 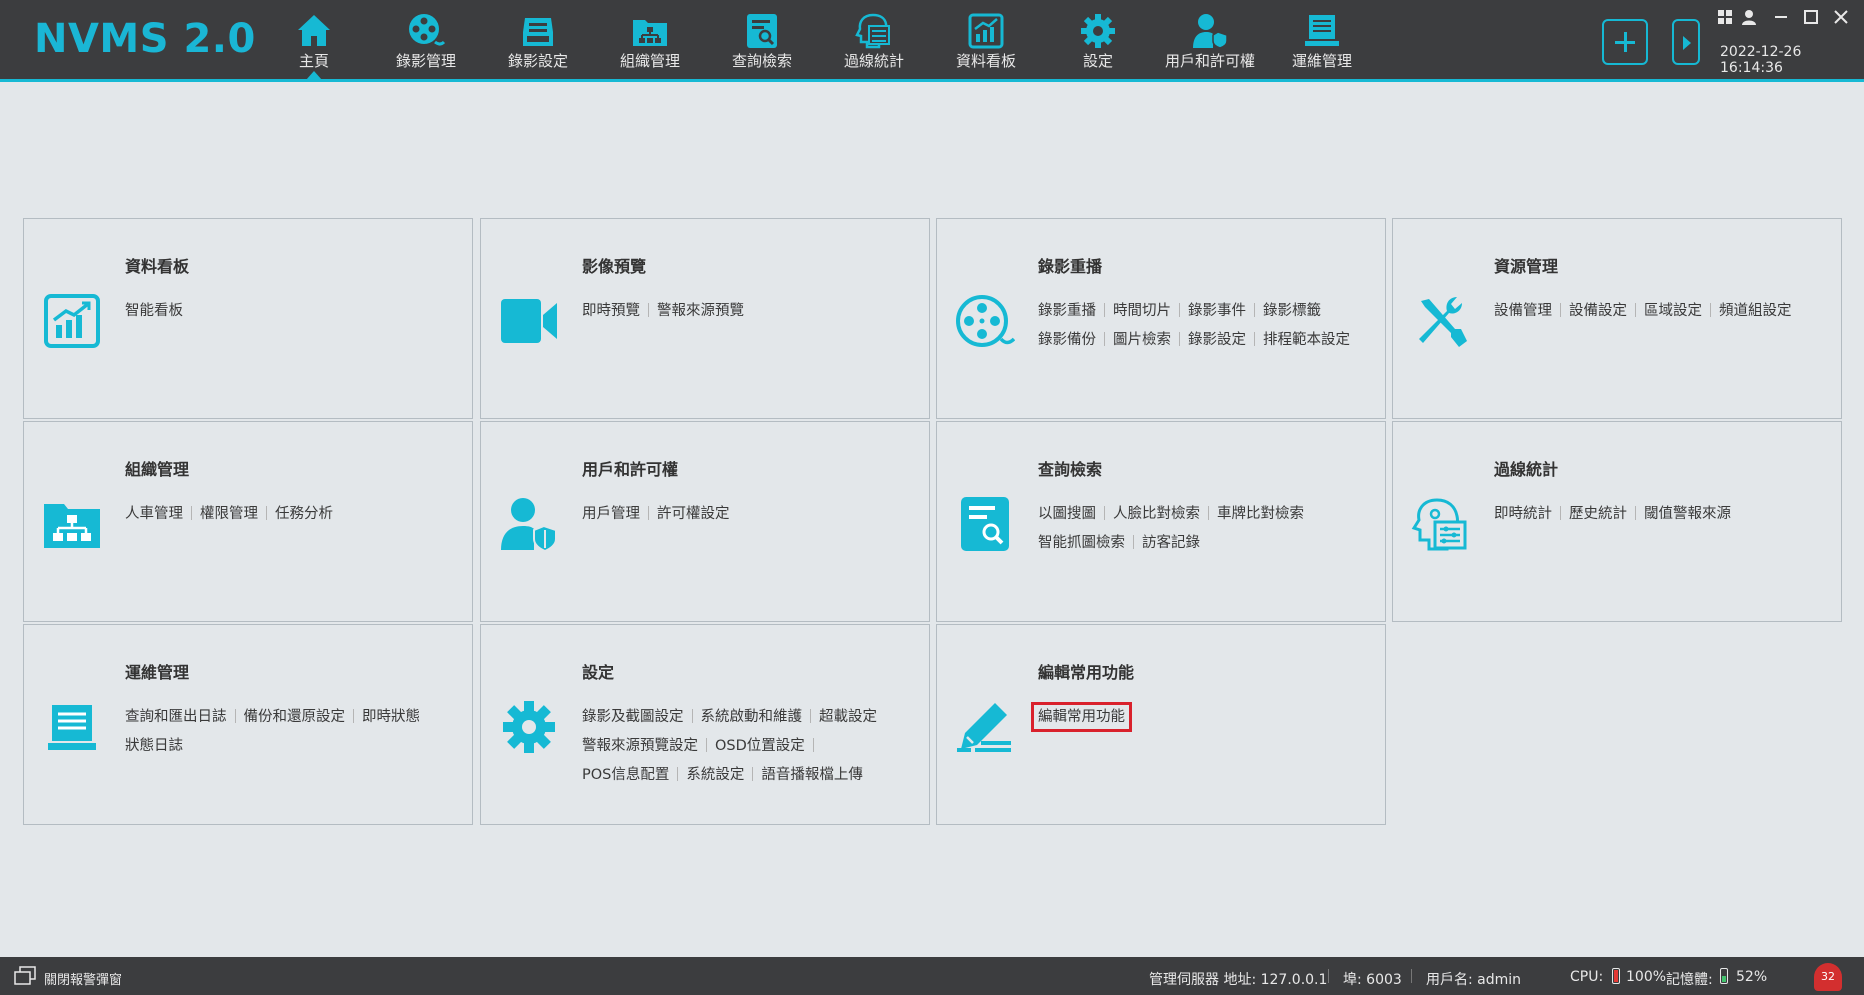 What do you see at coordinates (248, 318) in the screenshot?
I see `tile-dashboard: 資料看板 智能看板` at bounding box center [248, 318].